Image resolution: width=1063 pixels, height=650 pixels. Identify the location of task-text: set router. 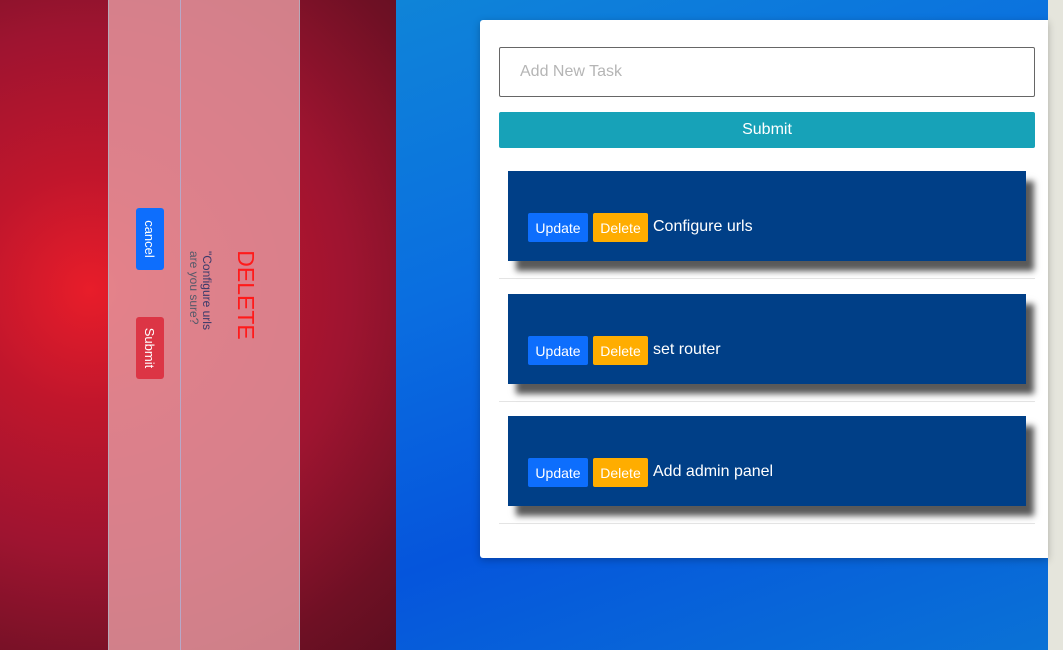
(687, 349).